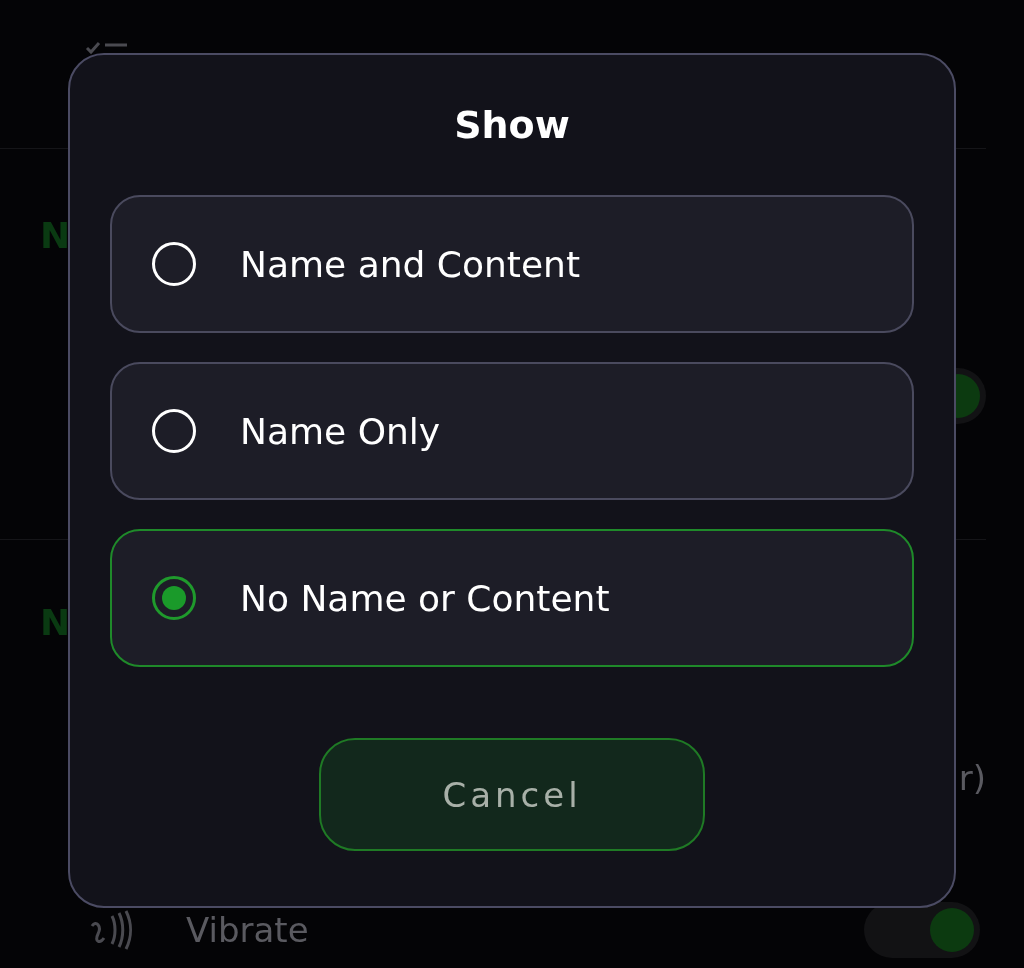  What do you see at coordinates (512, 794) in the screenshot?
I see `cancel-button: Cancel` at bounding box center [512, 794].